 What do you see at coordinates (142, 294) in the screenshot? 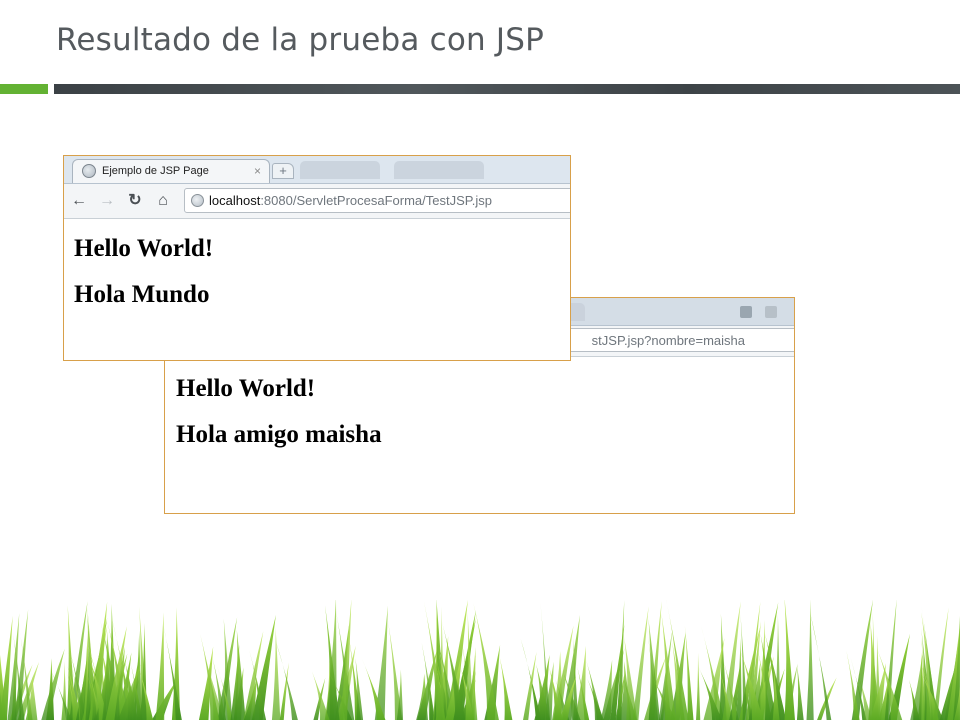
I see `heading-greeting: Hola Mundo` at bounding box center [142, 294].